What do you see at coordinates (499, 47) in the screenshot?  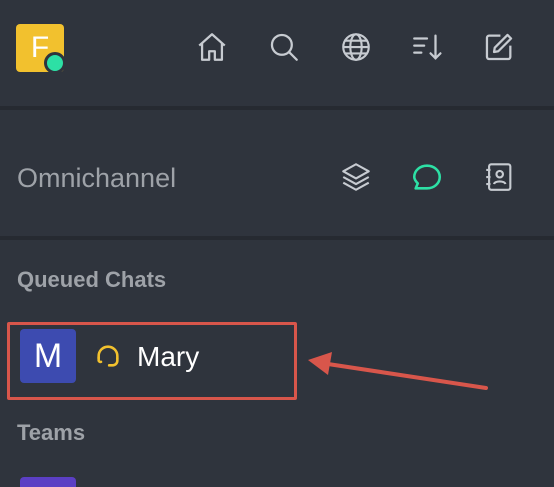 I see `edit-icon` at bounding box center [499, 47].